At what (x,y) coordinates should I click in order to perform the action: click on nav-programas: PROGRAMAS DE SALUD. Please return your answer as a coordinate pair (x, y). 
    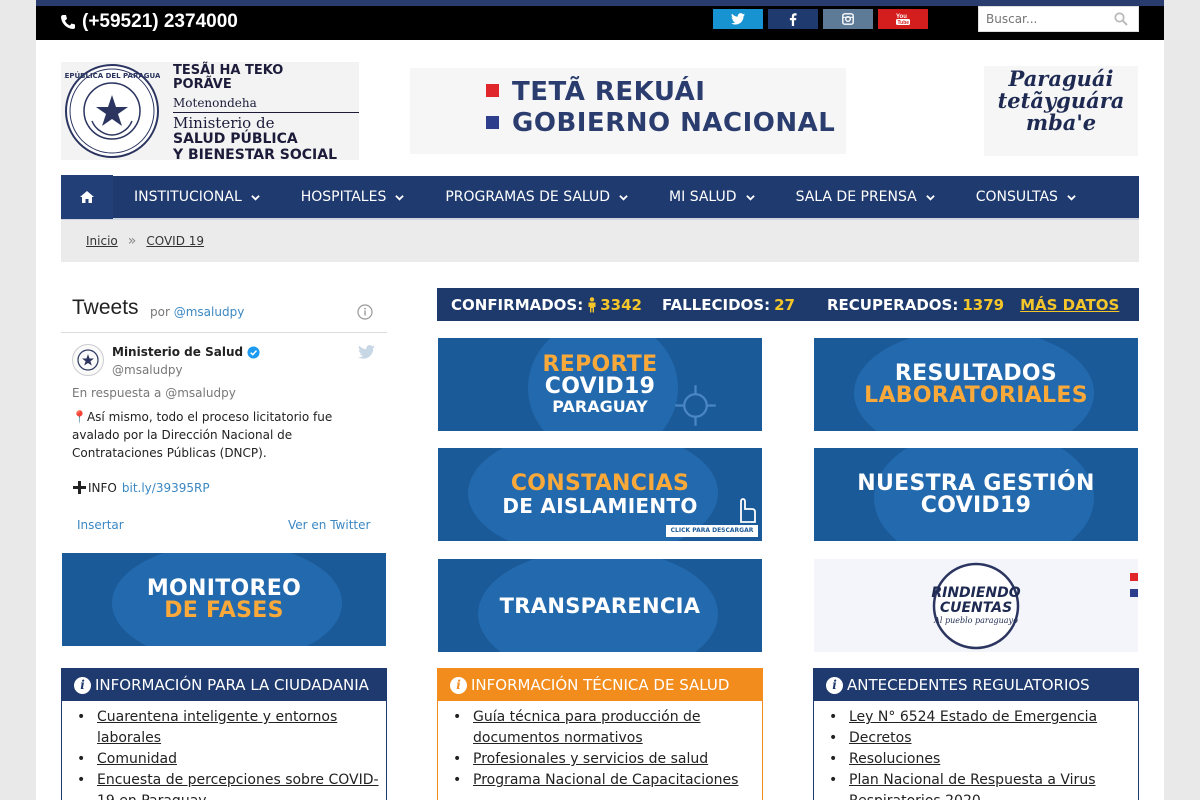
    Looking at the image, I should click on (536, 197).